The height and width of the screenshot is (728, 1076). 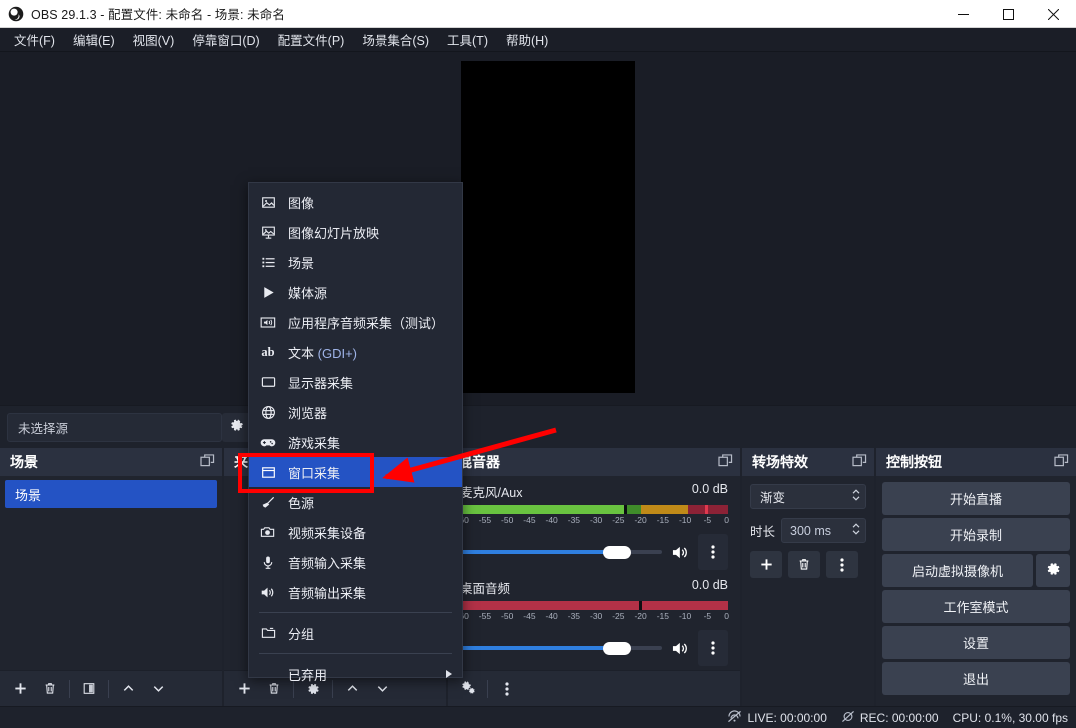 I want to click on context-menu-label: 浏览器, so click(x=308, y=413).